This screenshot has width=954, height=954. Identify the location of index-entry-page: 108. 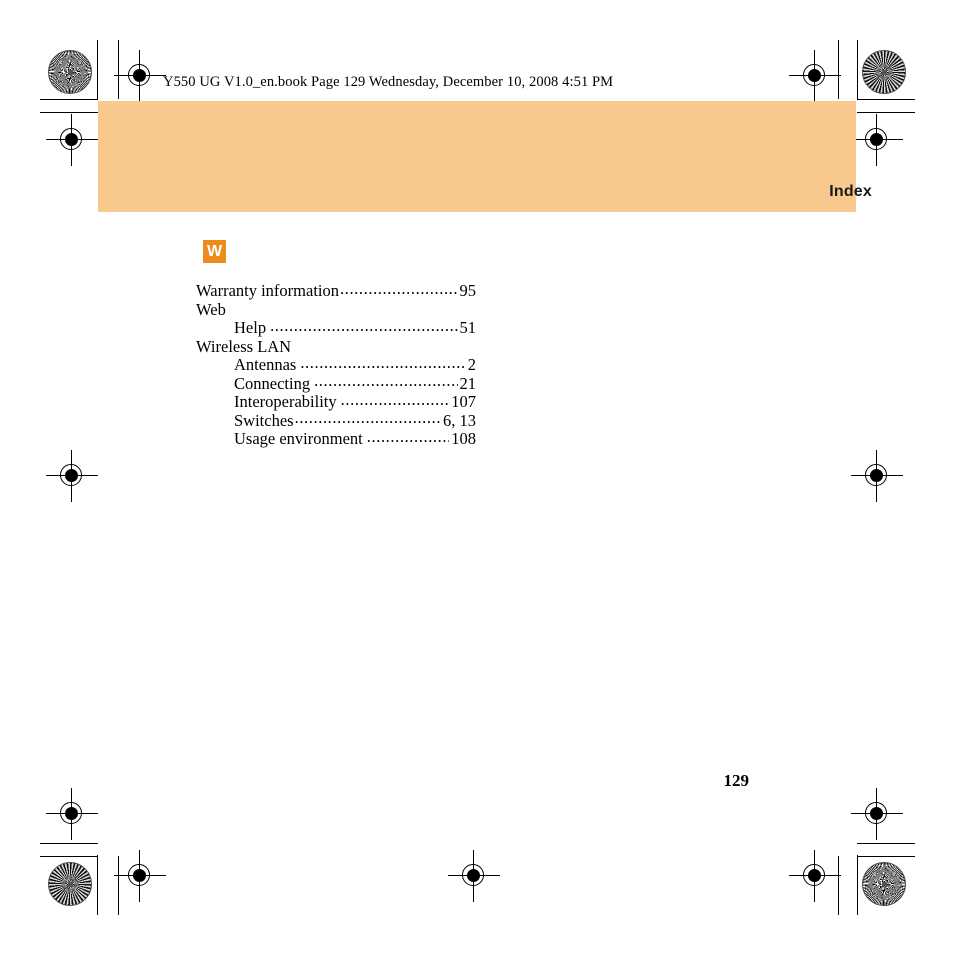
(463, 438).